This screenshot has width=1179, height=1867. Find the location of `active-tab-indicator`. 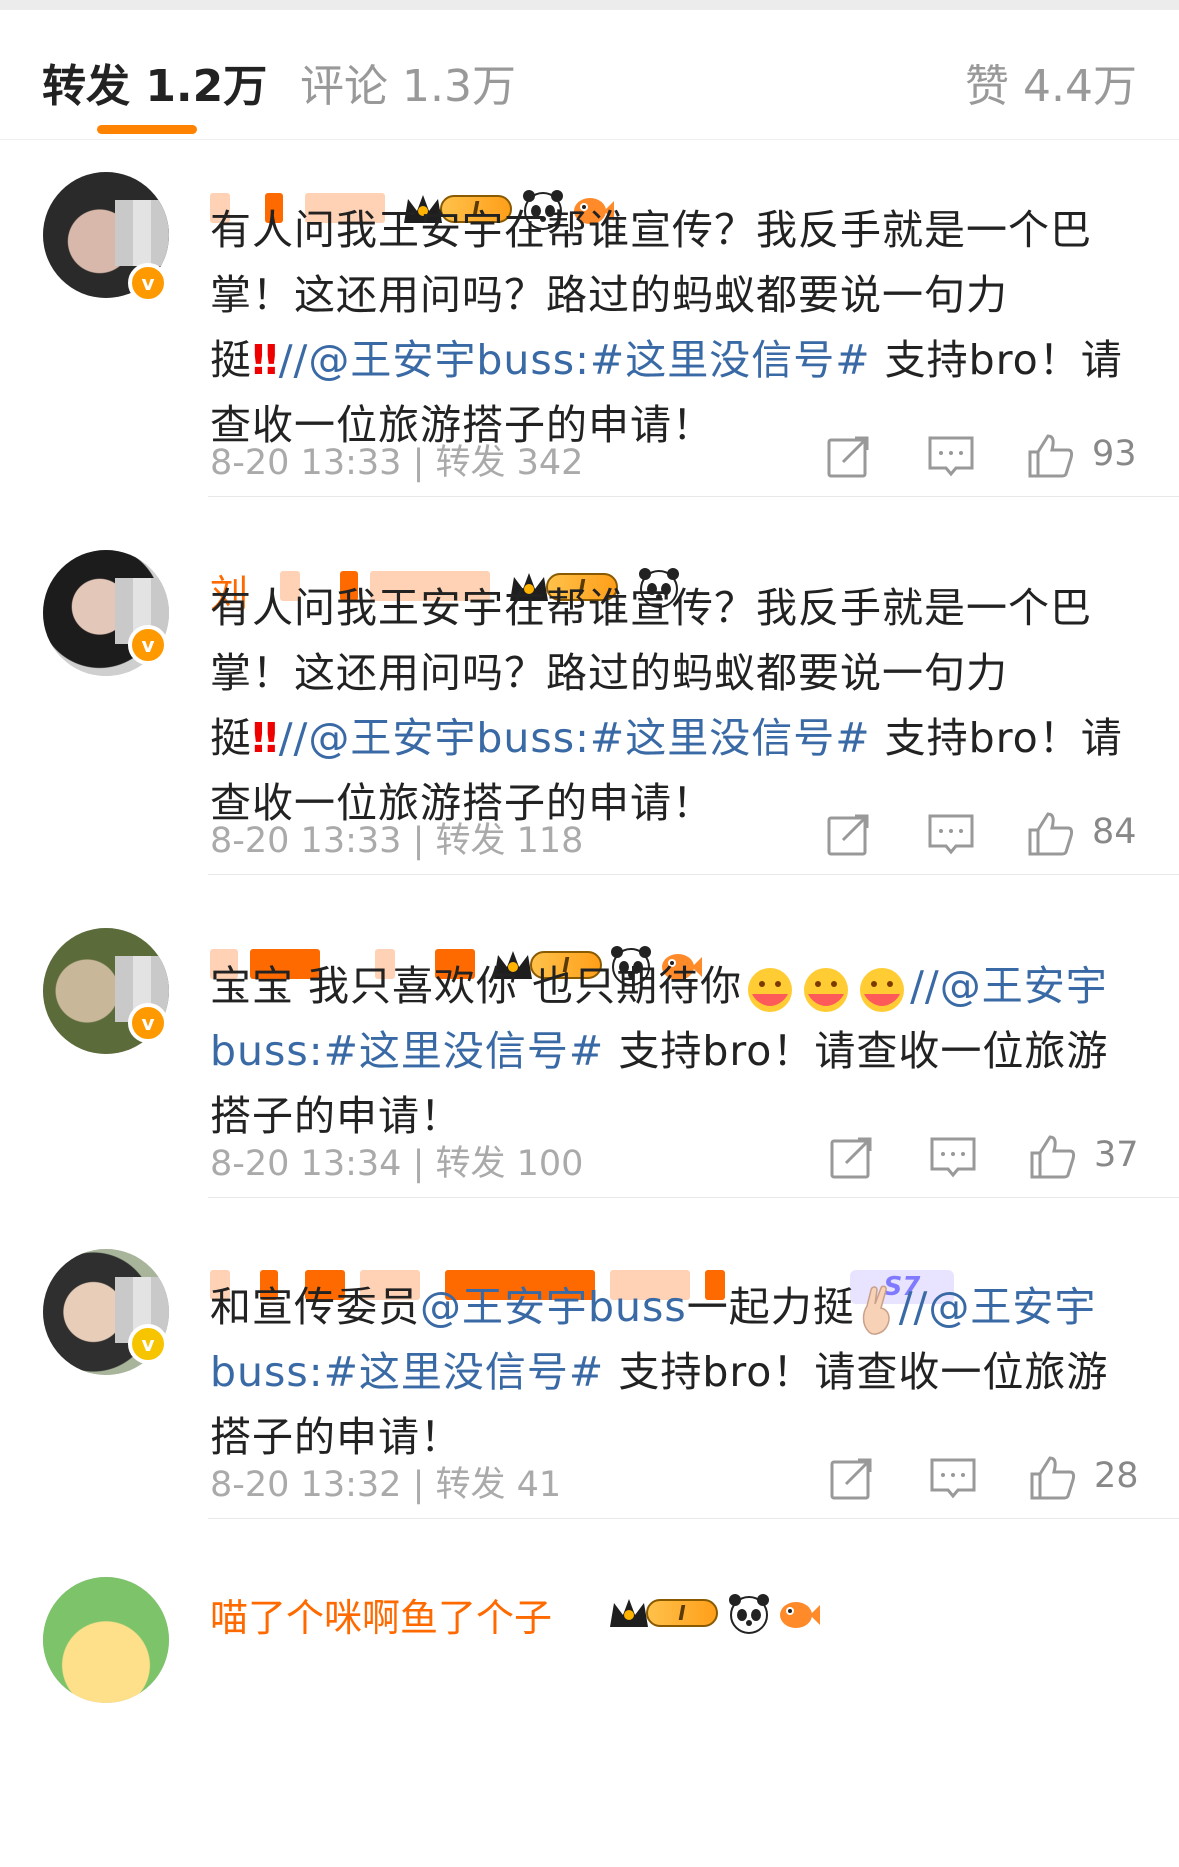

active-tab-indicator is located at coordinates (147, 129).